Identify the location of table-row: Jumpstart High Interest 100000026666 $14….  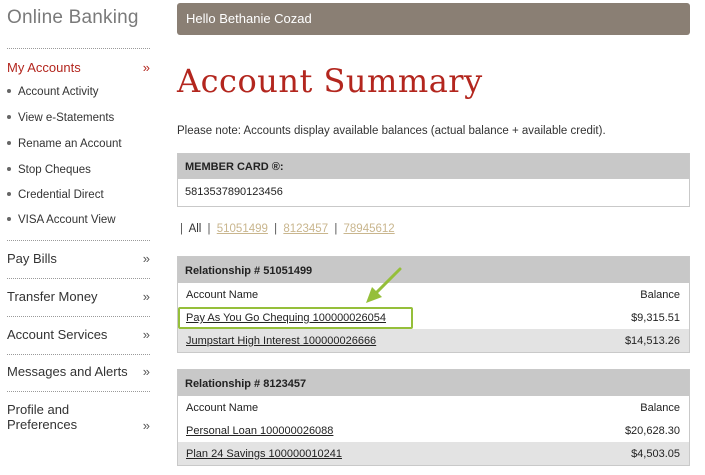
(433, 340).